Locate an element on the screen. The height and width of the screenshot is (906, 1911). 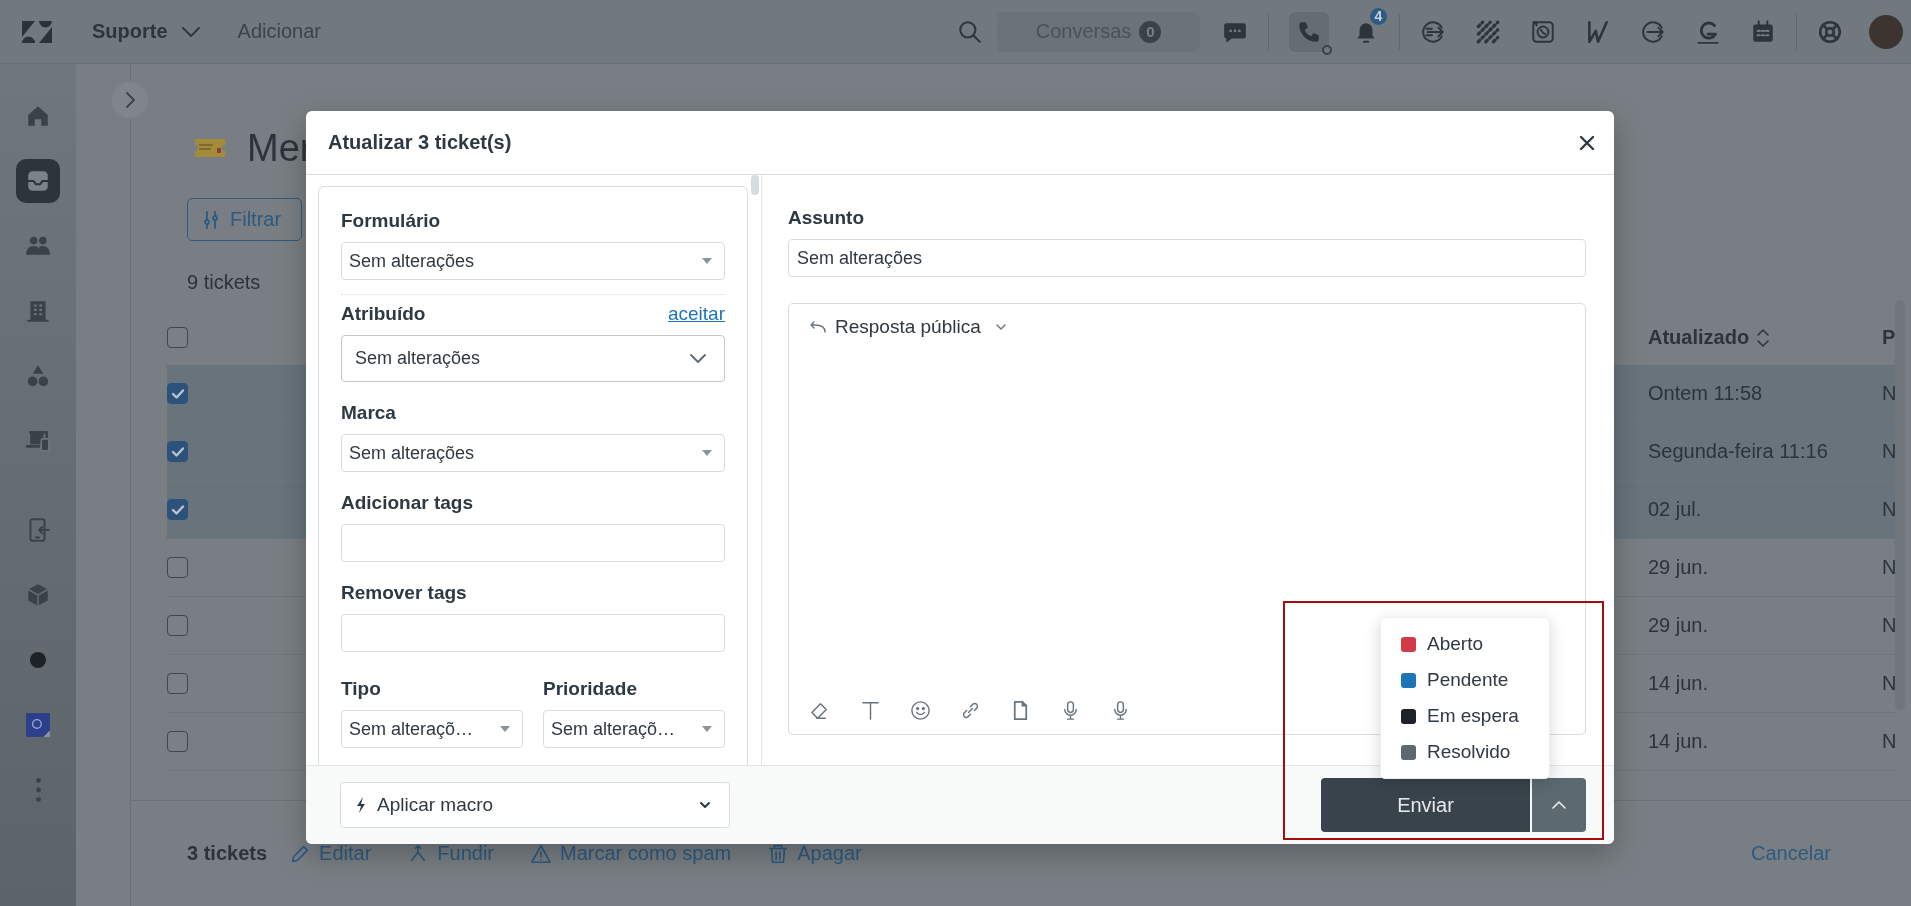
selected-count: 3 tickets is located at coordinates (227, 853).